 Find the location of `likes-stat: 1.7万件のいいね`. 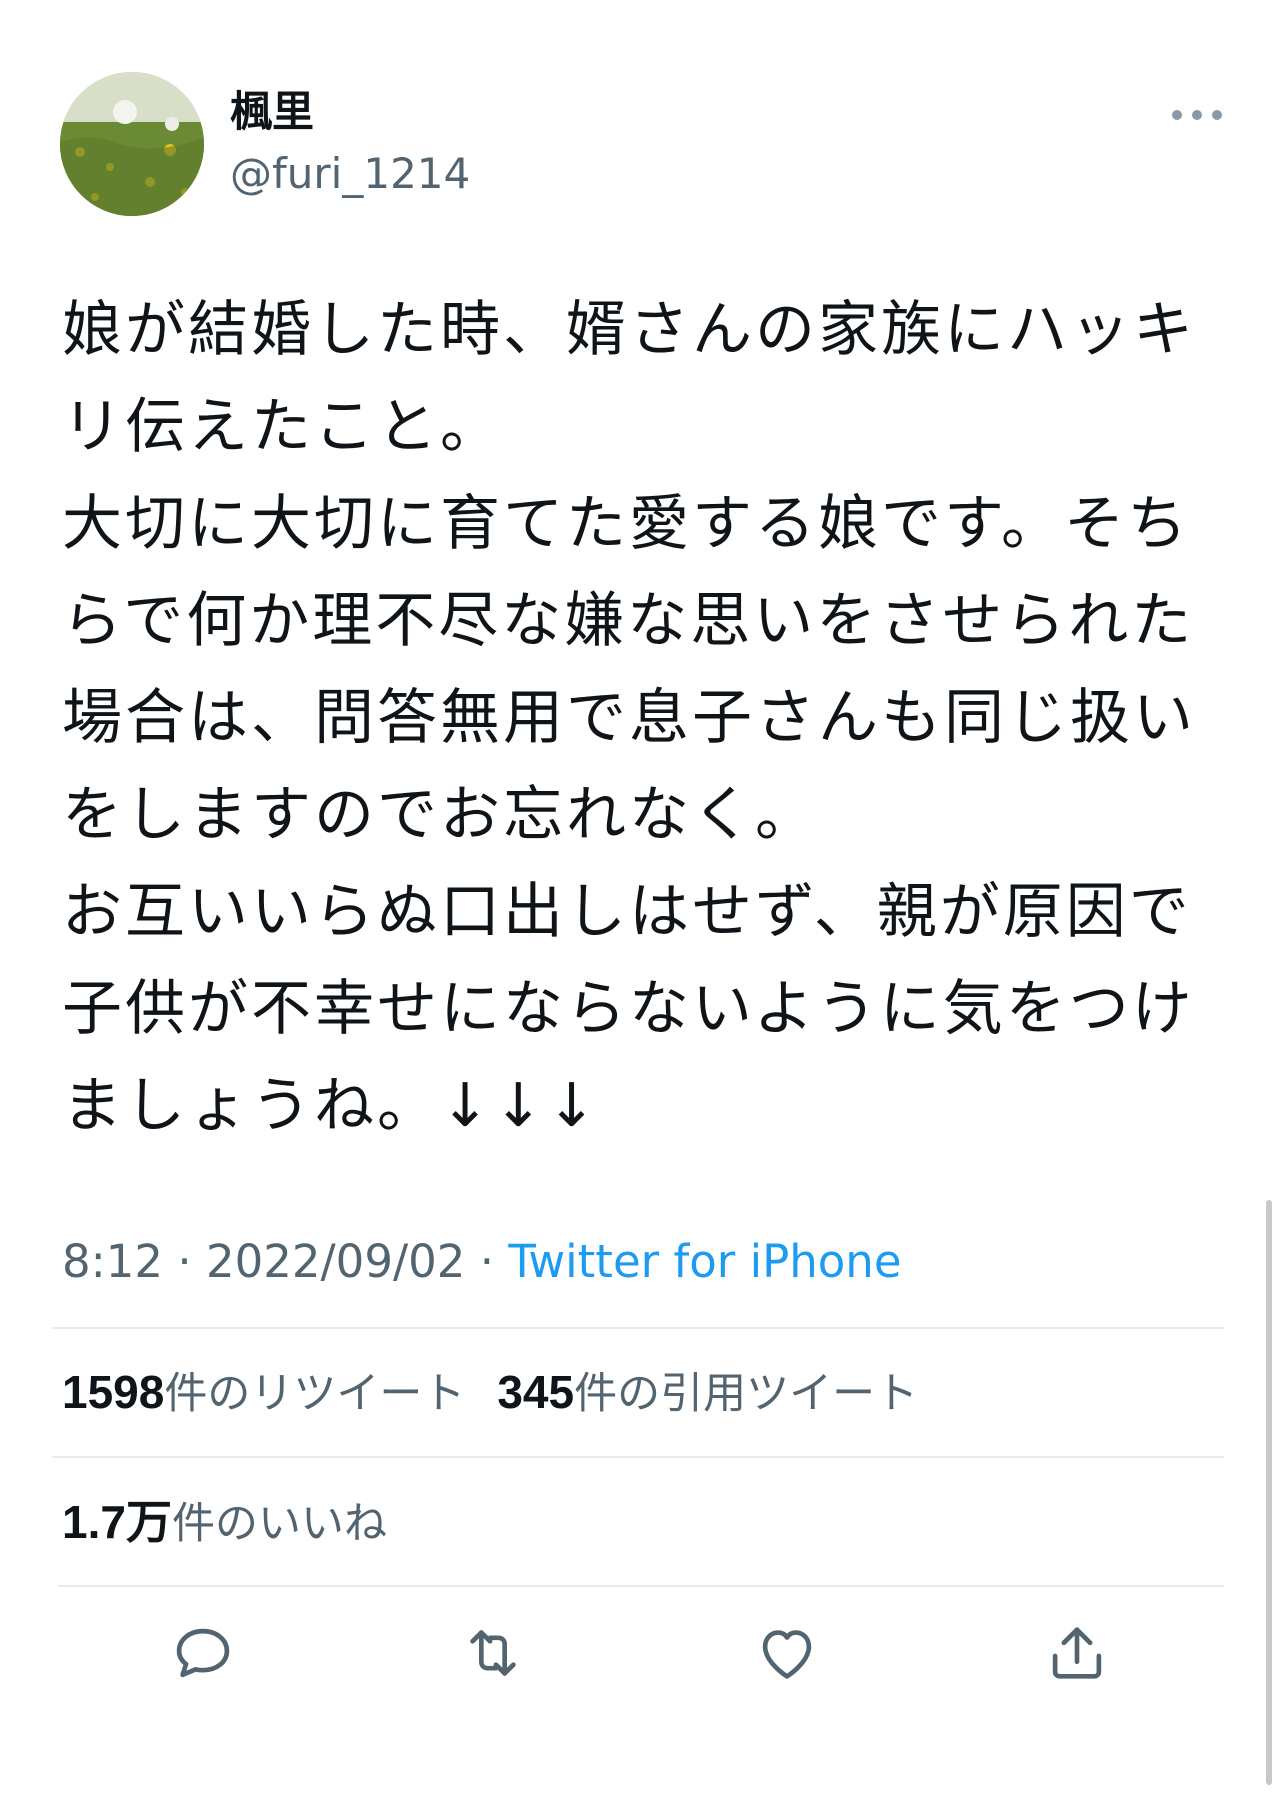

likes-stat: 1.7万件のいいね is located at coordinates (224, 1522).